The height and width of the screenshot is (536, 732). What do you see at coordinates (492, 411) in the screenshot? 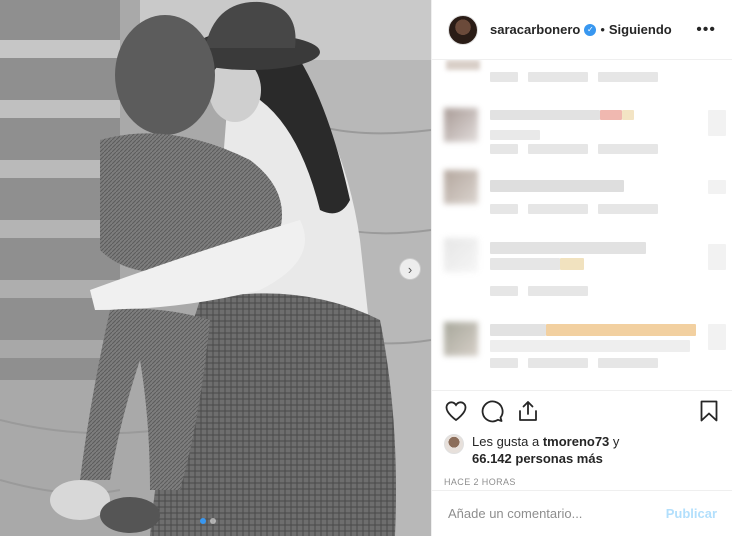
I see `comment-icon` at bounding box center [492, 411].